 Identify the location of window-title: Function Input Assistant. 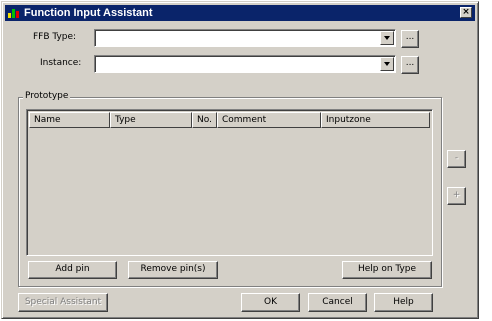
(88, 13).